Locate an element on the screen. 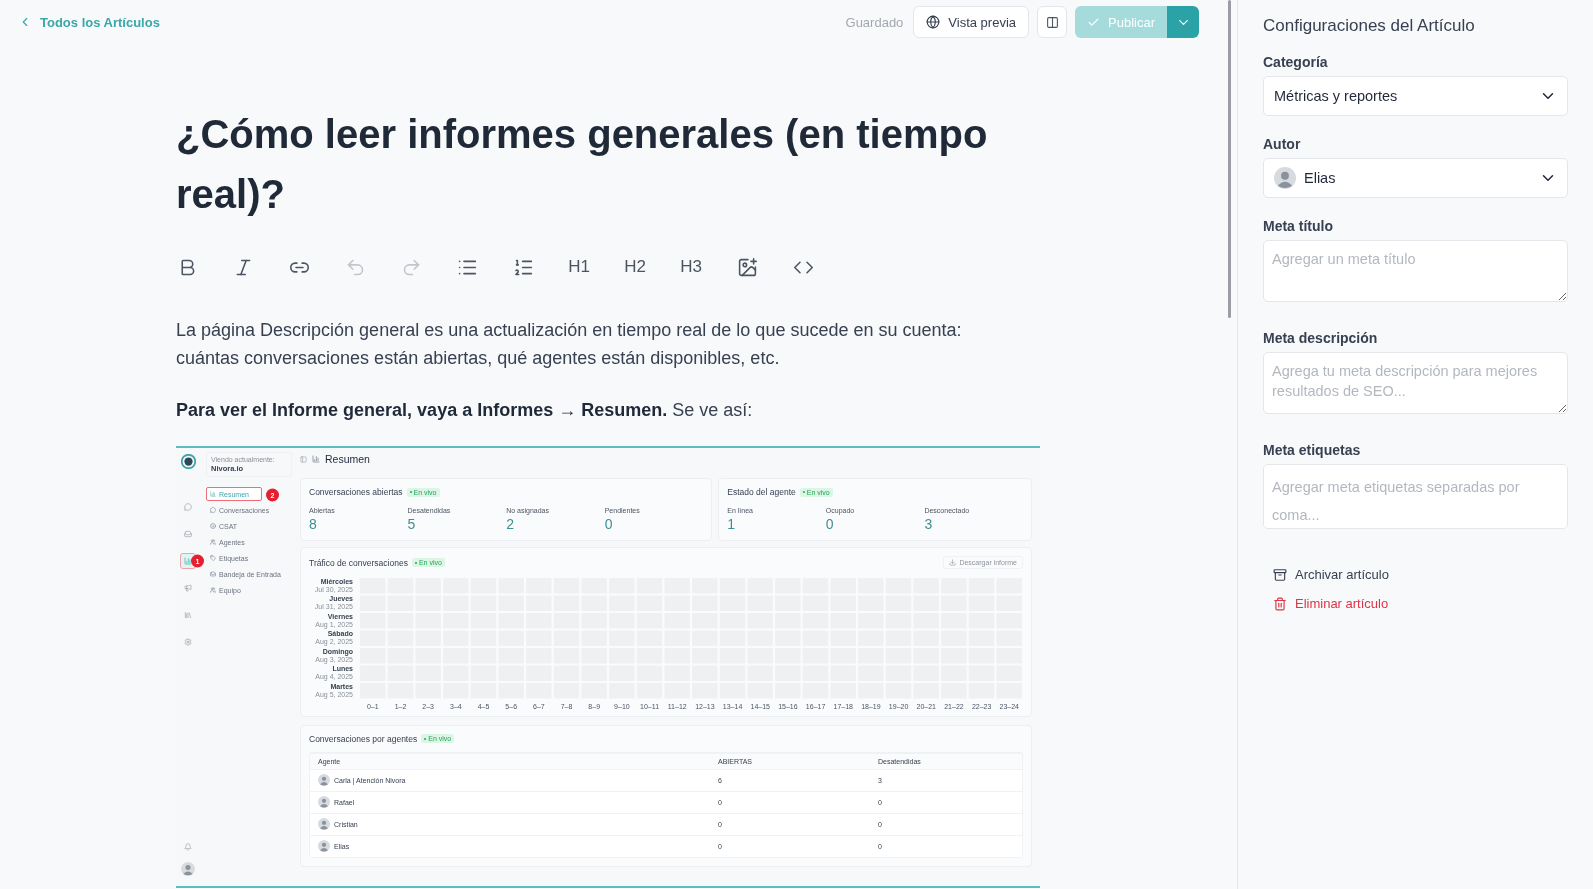  paragraph: Para ver el Informe general, vaya a Informes → Resumen. Se ve así: is located at coordinates (465, 410).